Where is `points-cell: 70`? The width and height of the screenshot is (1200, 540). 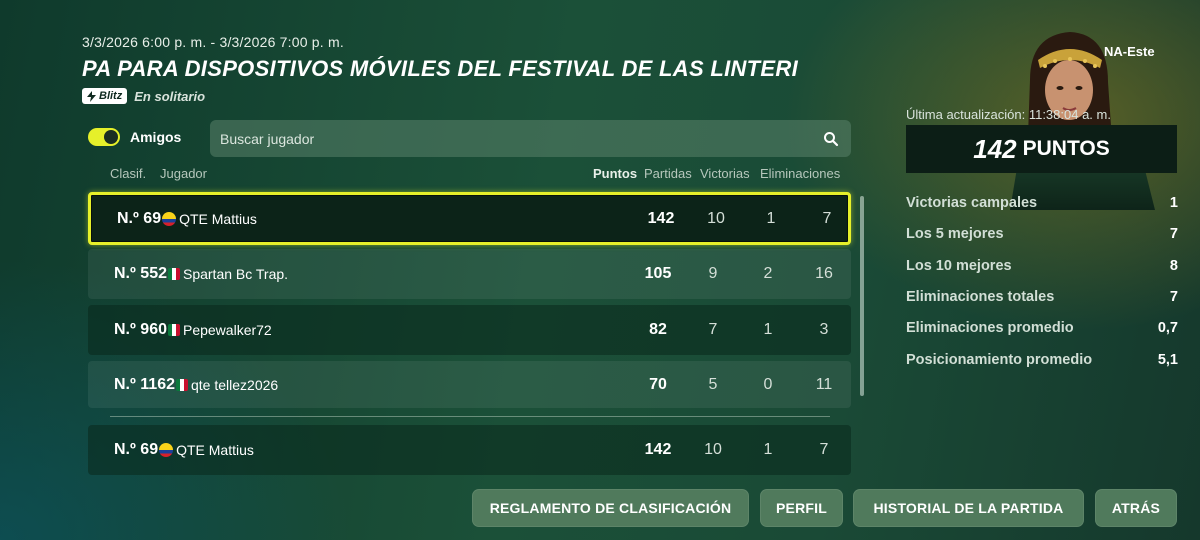 points-cell: 70 is located at coordinates (658, 384).